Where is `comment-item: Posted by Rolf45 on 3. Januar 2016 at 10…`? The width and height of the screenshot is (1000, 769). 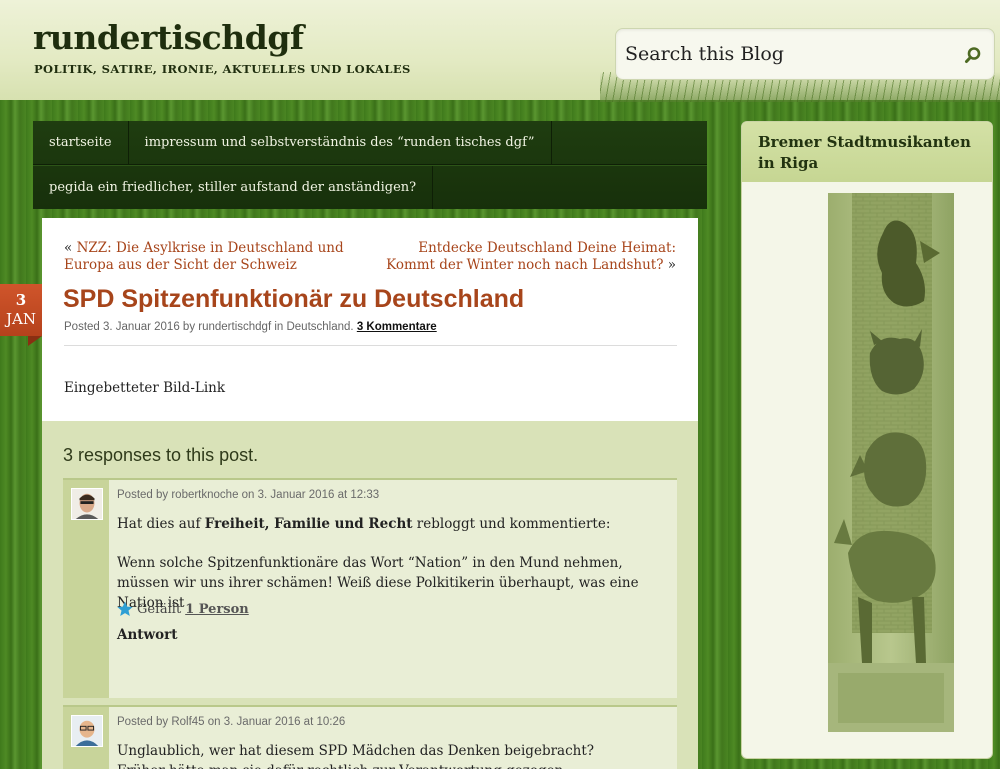 comment-item: Posted by Rolf45 on 3. Januar 2016 at 10… is located at coordinates (370, 737).